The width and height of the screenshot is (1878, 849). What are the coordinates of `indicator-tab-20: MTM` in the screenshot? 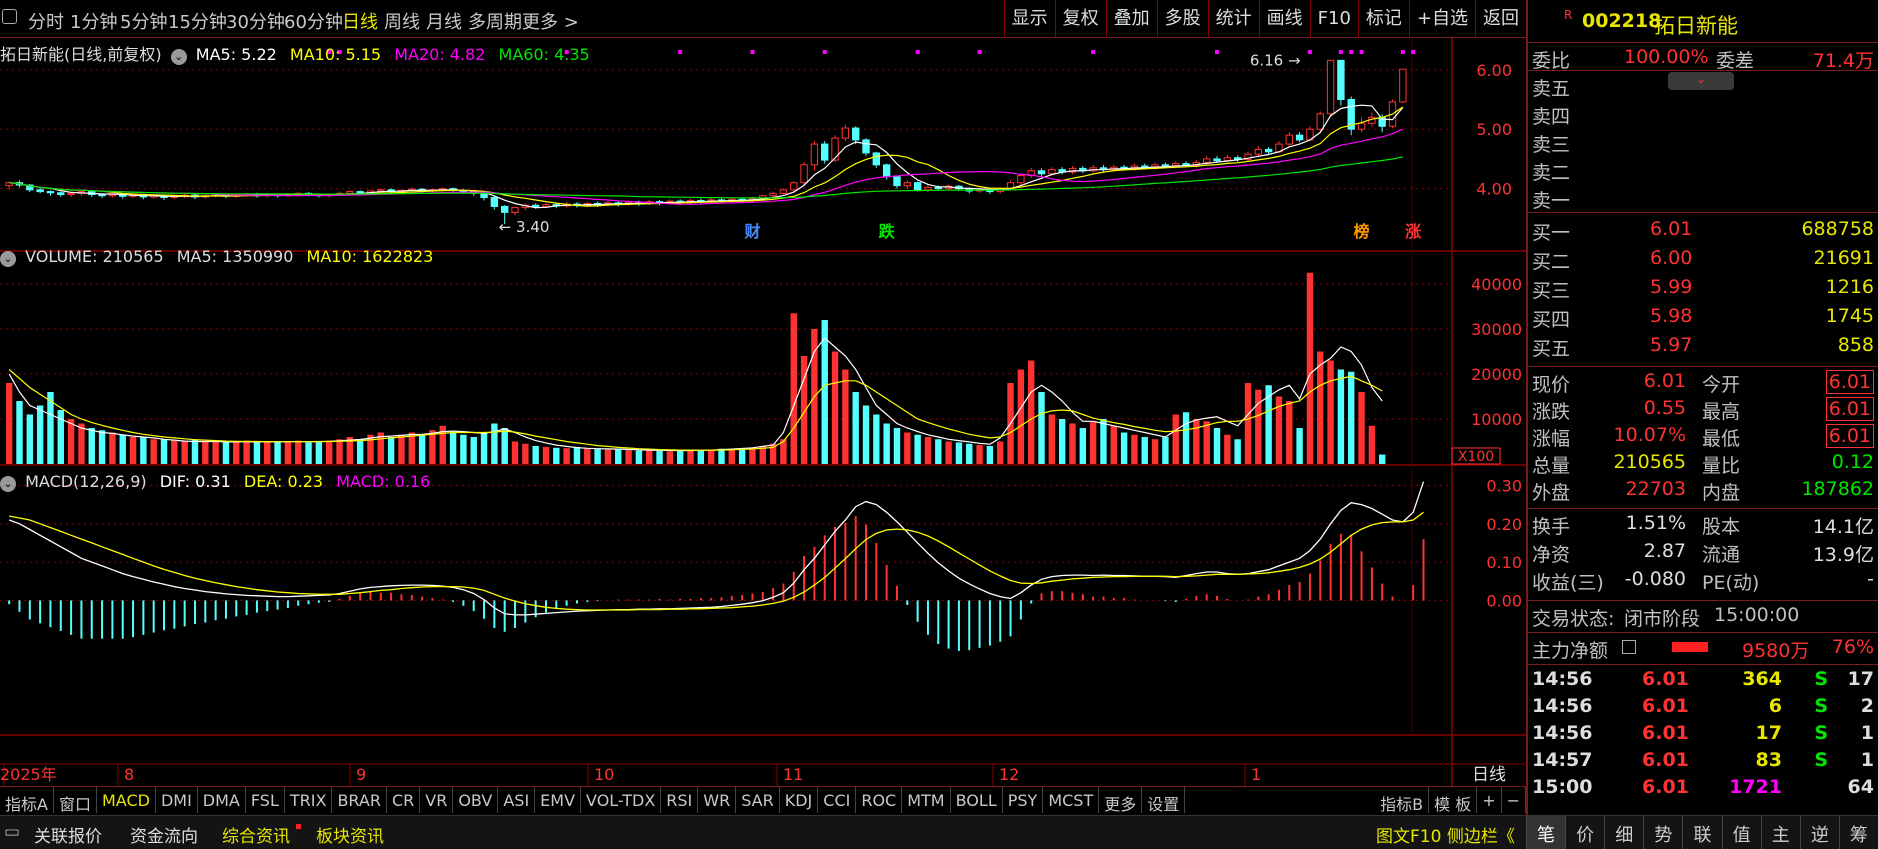 It's located at (926, 800).